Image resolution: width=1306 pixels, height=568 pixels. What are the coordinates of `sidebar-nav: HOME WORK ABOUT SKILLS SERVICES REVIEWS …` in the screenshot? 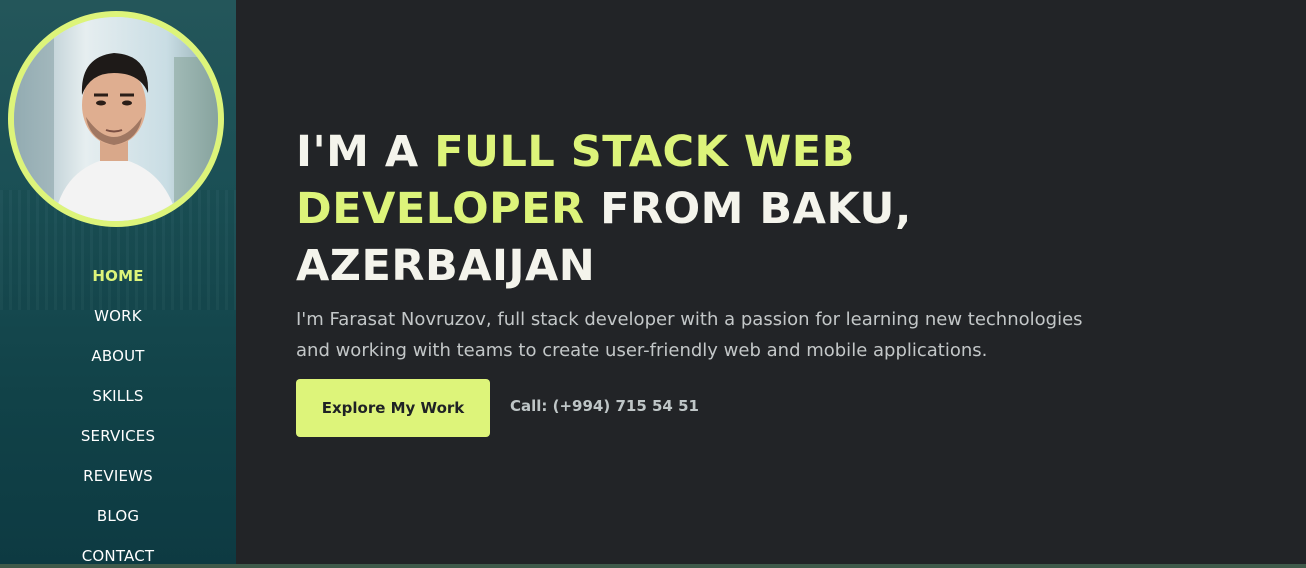 It's located at (118, 416).